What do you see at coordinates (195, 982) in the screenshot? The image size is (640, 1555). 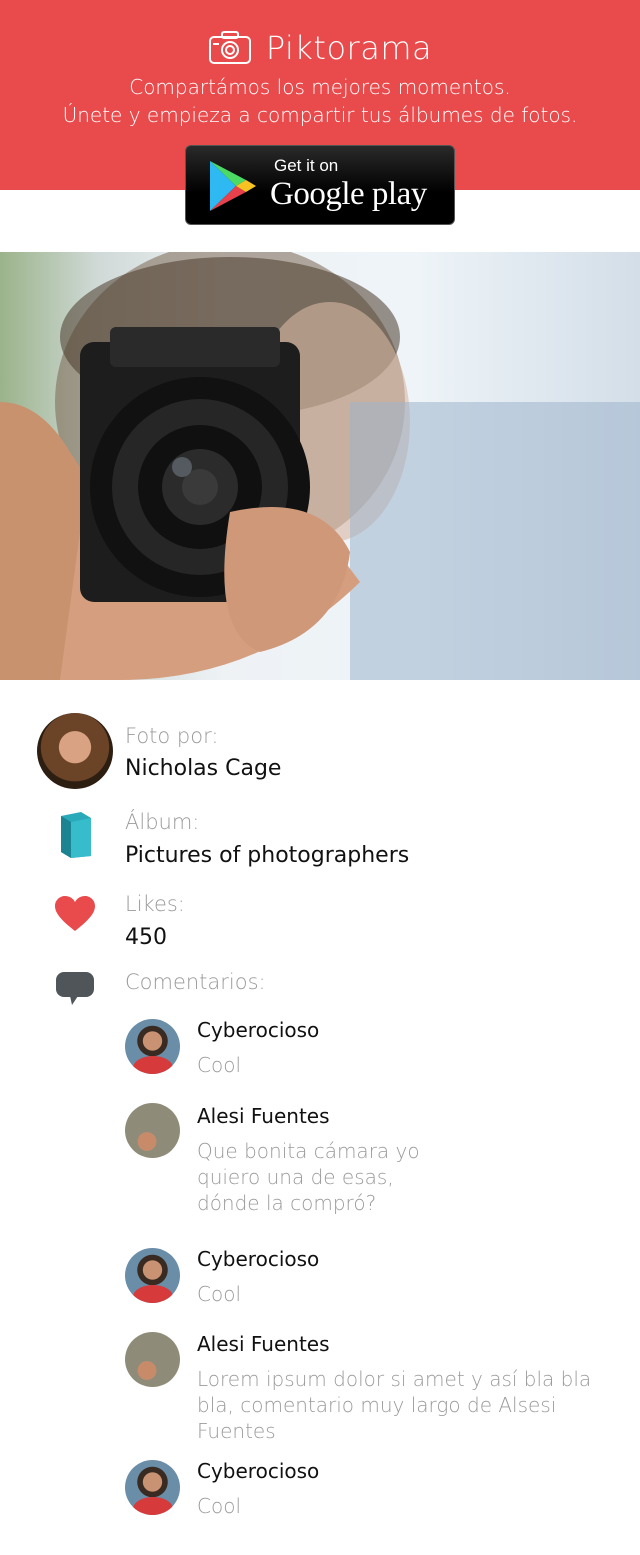 I see `comments-label: Comentarios:` at bounding box center [195, 982].